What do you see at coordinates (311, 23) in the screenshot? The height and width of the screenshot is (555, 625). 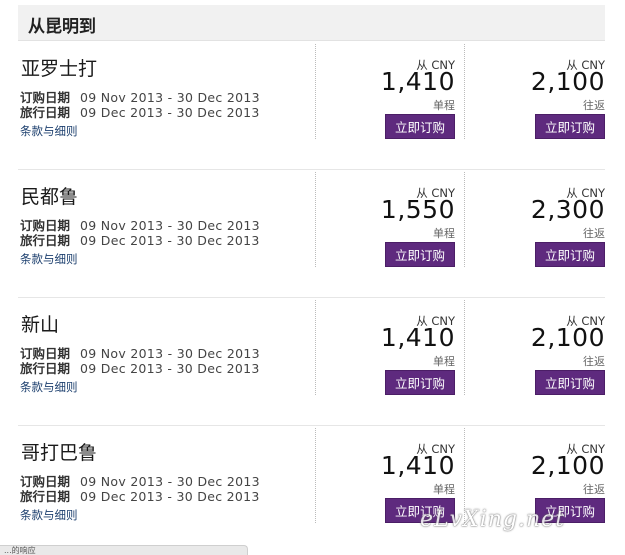 I see `header-bar: 从昆明到` at bounding box center [311, 23].